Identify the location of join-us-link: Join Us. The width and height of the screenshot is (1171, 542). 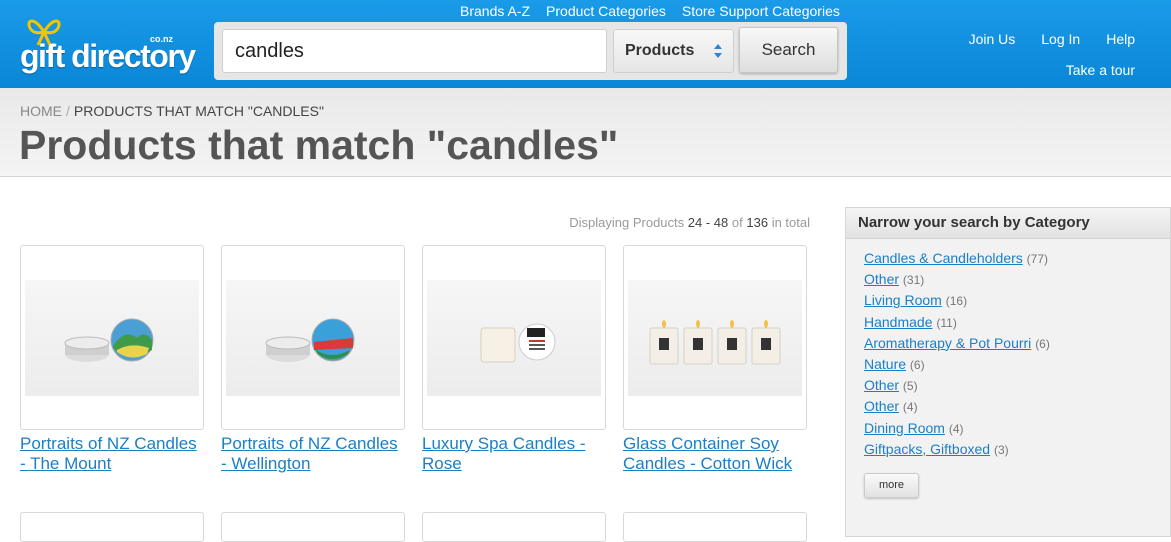
(992, 39).